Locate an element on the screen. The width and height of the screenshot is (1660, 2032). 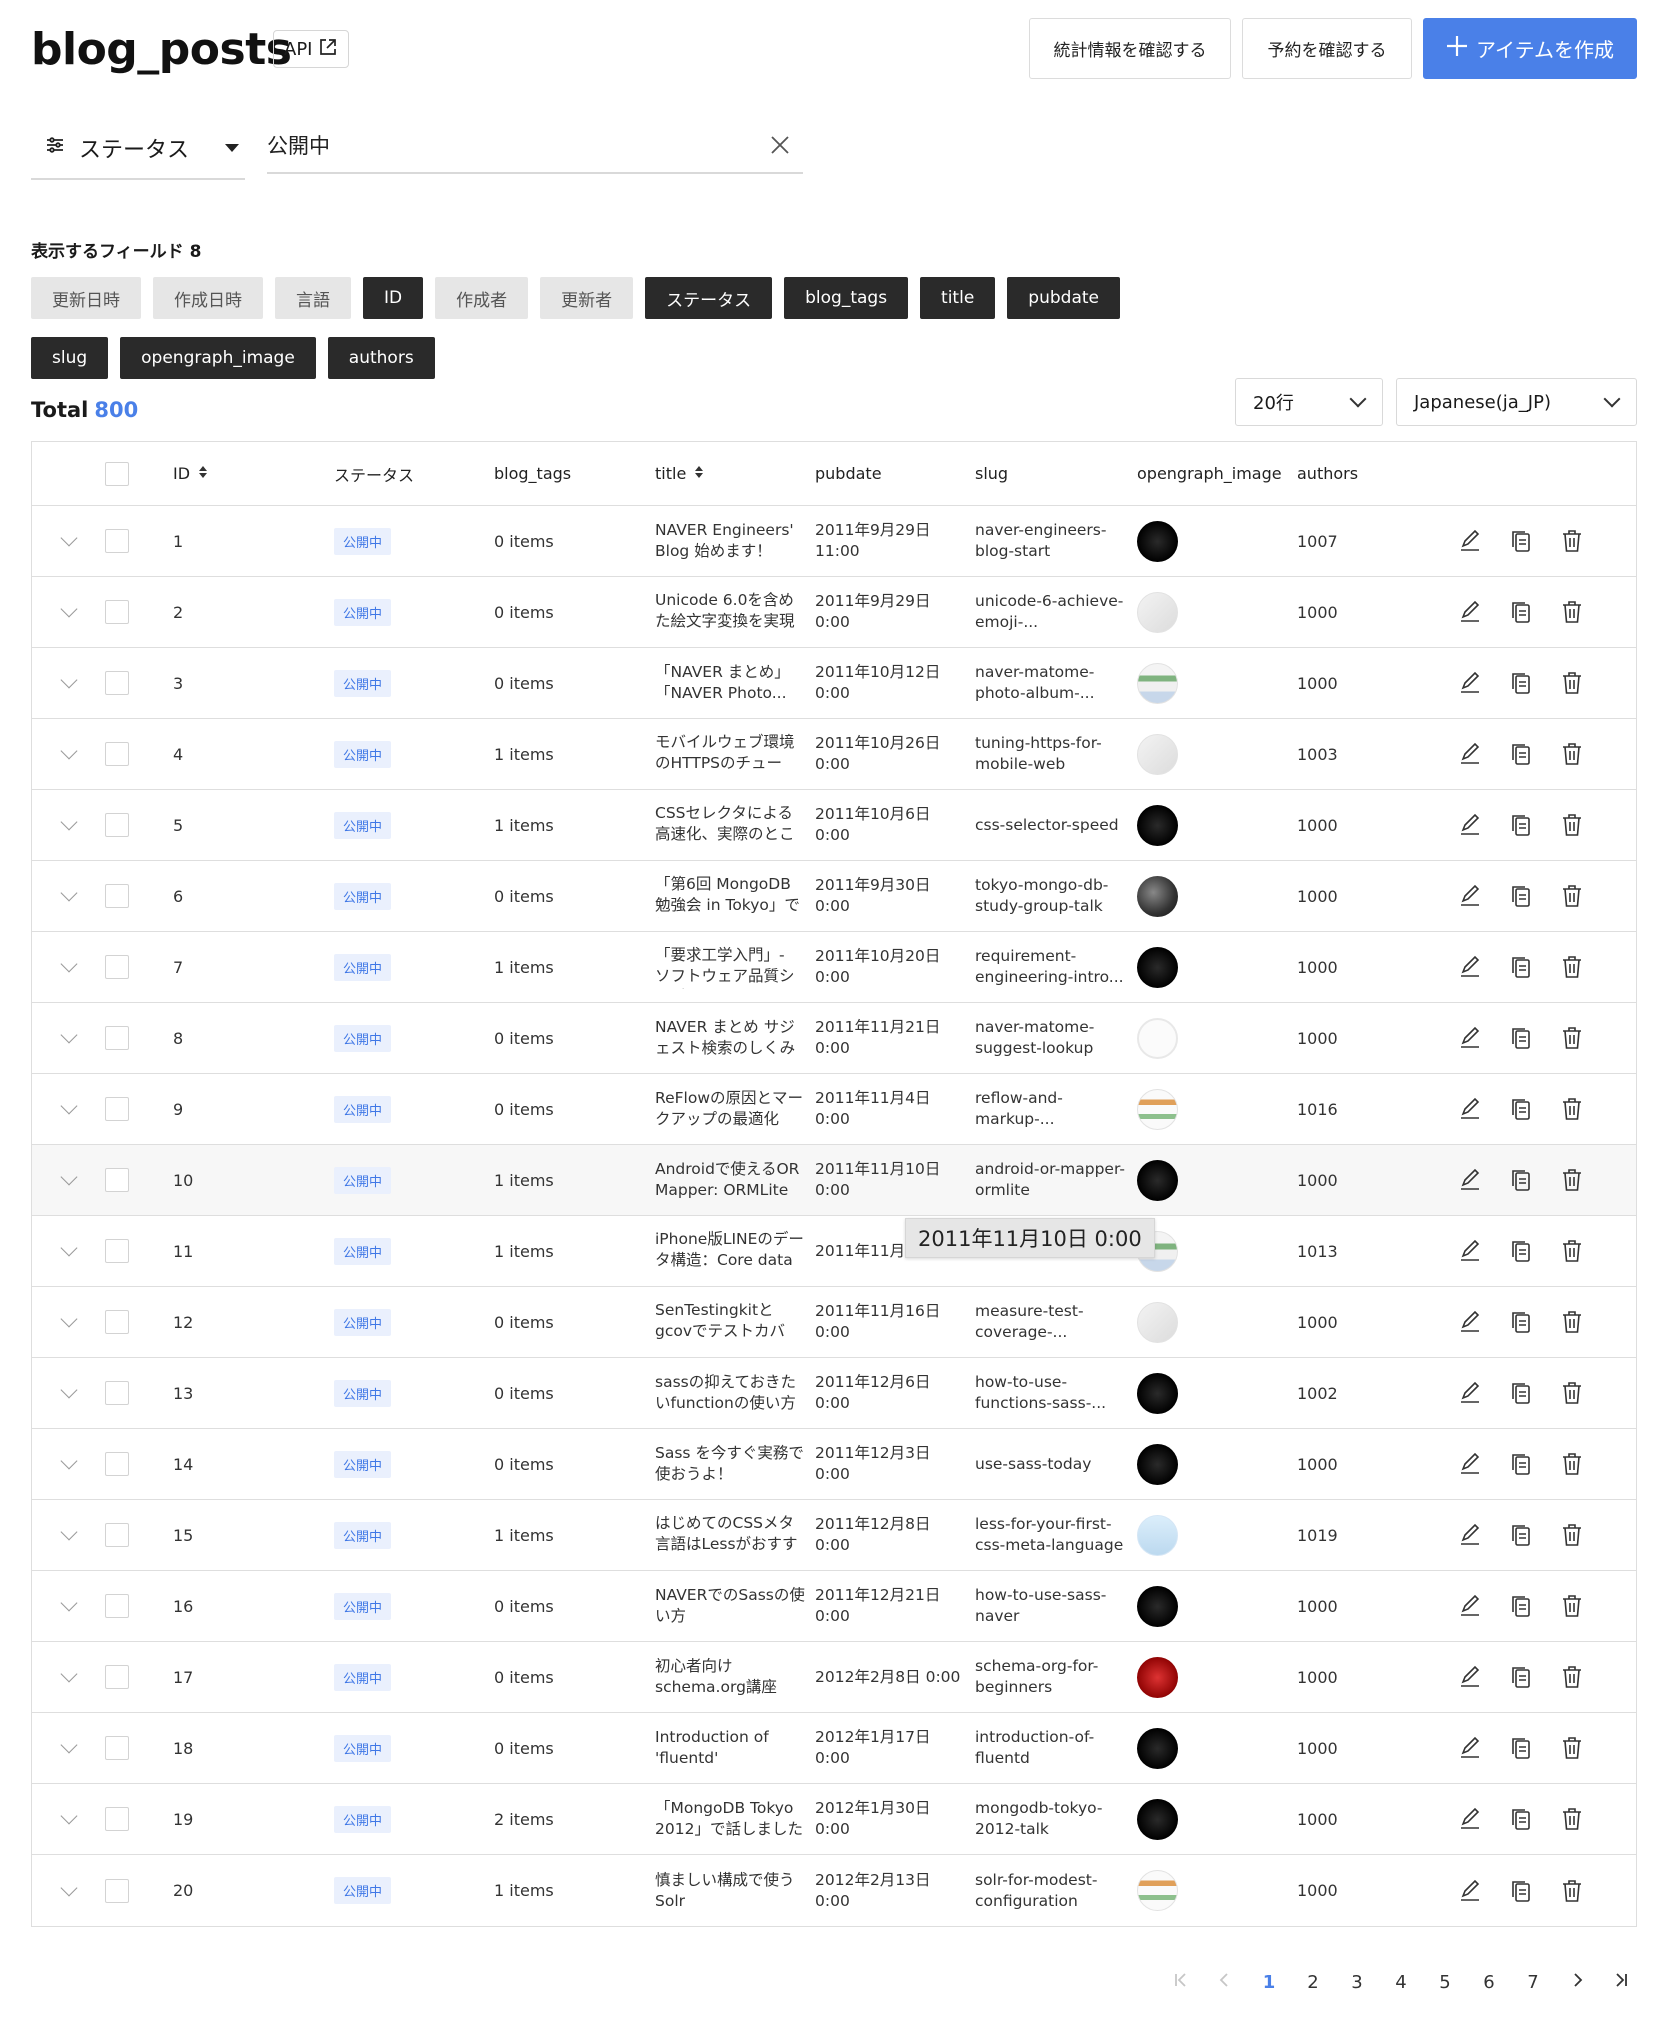
column-header-authors: authors is located at coordinates (1327, 473).